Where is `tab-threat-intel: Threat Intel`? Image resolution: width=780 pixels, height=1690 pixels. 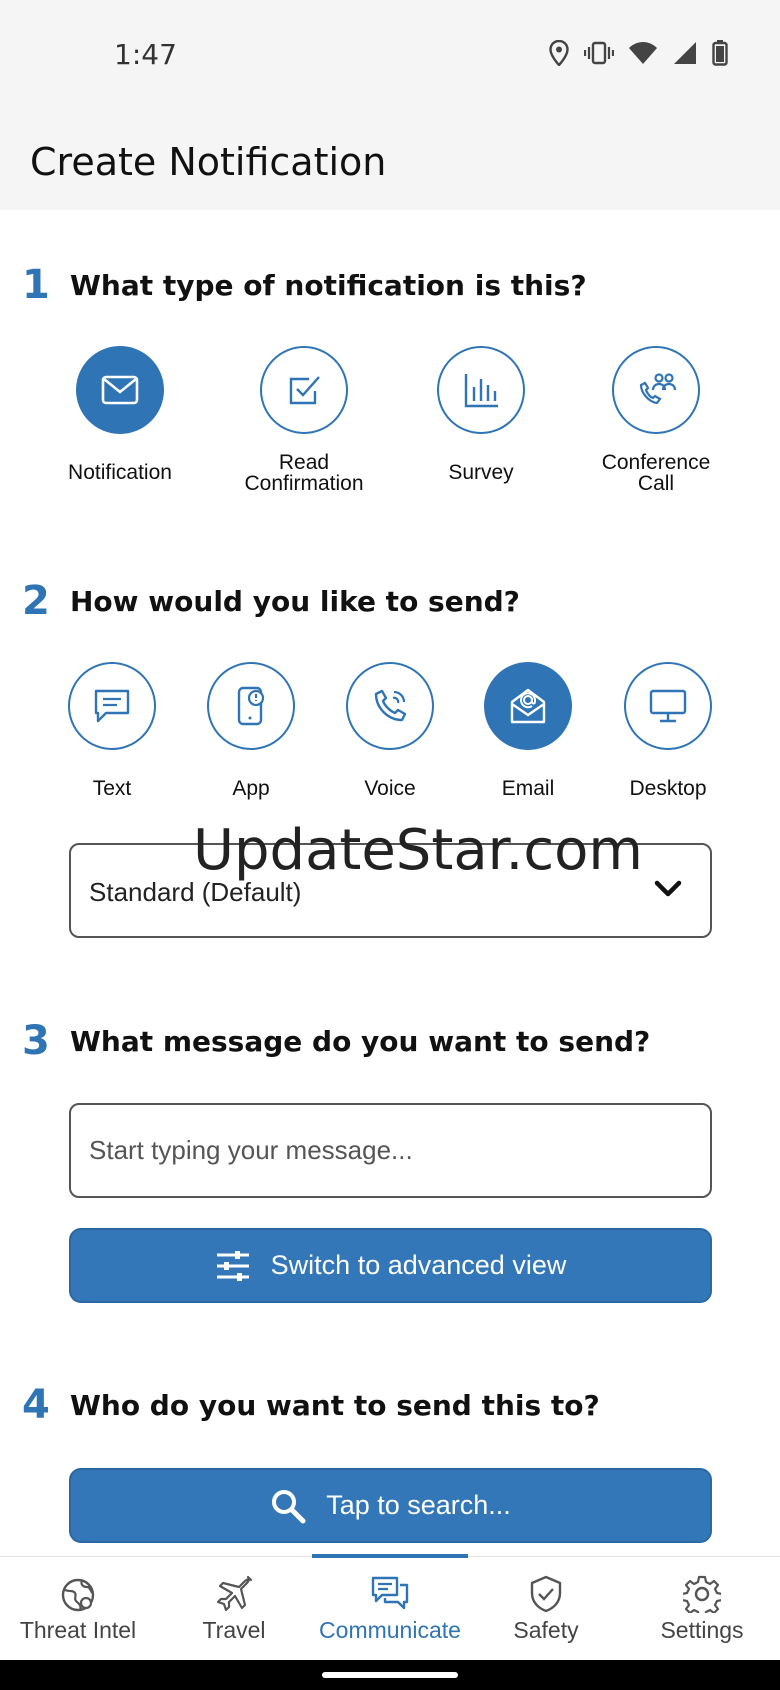 tab-threat-intel: Threat Intel is located at coordinates (78, 1609).